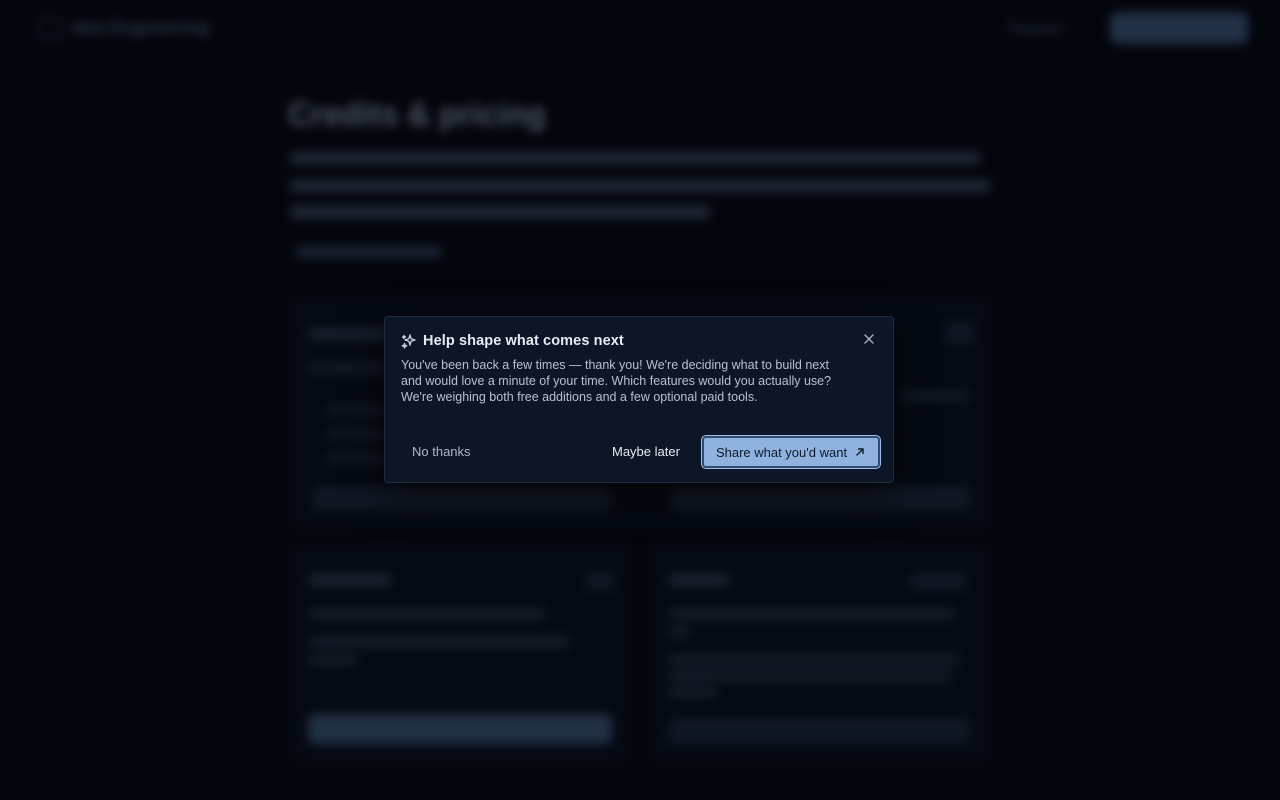  What do you see at coordinates (646, 452) in the screenshot?
I see `maybe-later-button: Maybe later` at bounding box center [646, 452].